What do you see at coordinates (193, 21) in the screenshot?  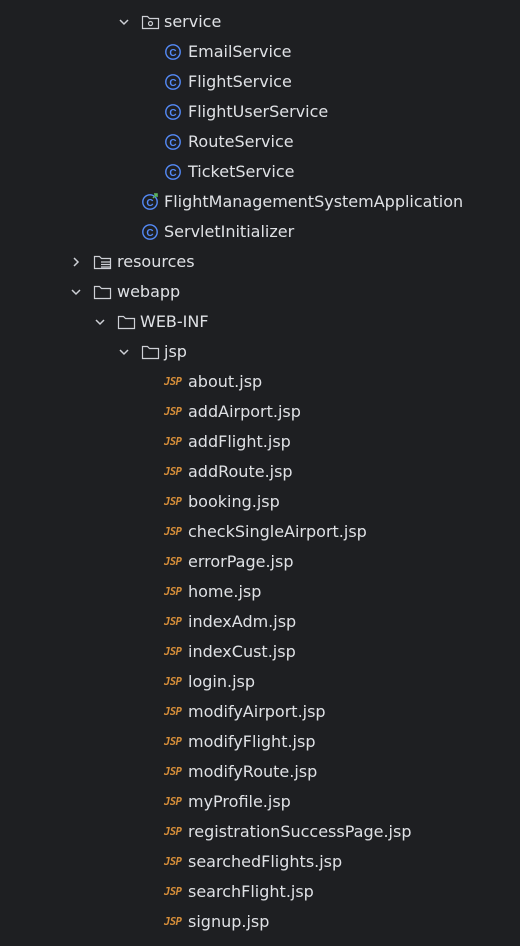 I see `tree-node-label: service` at bounding box center [193, 21].